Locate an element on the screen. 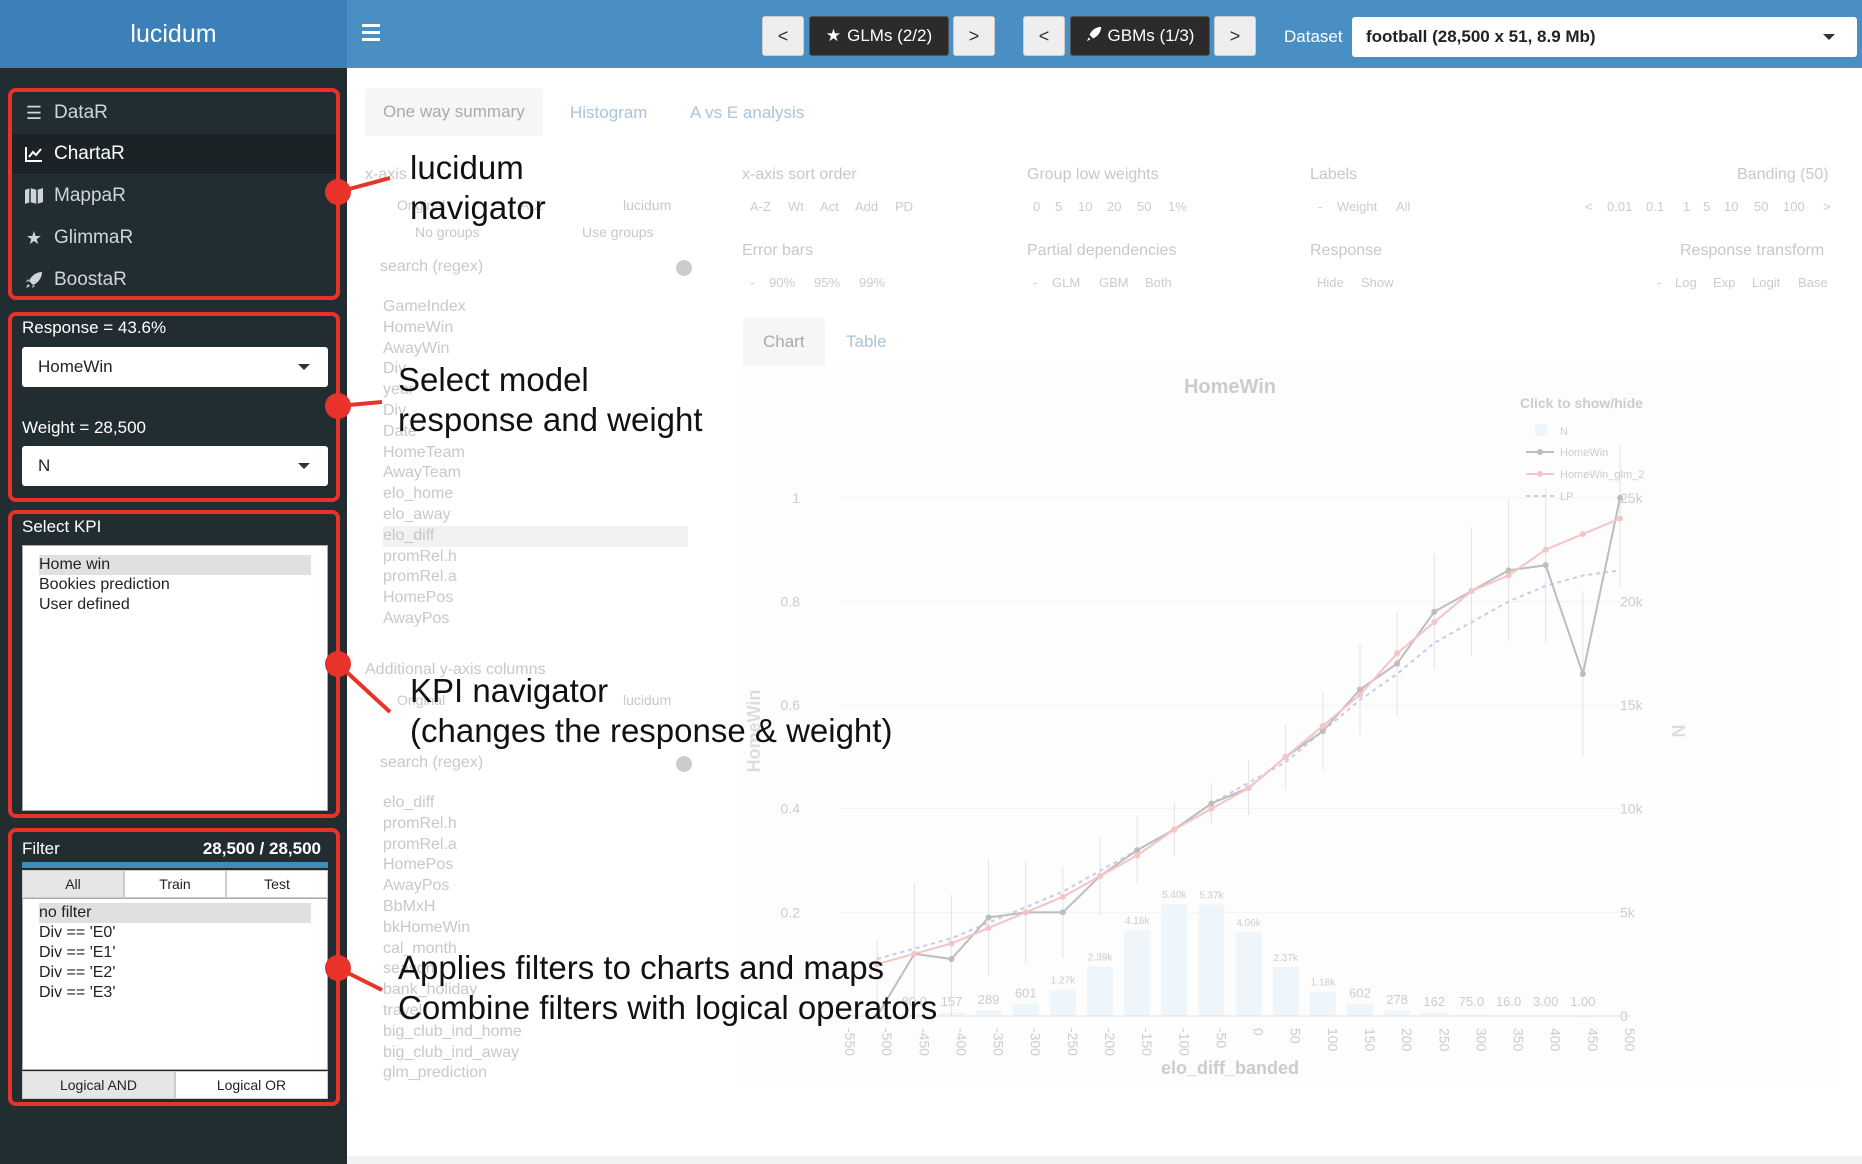 Image resolution: width=1862 pixels, height=1164 pixels. annotation-line: KPI navigator is located at coordinates (509, 690).